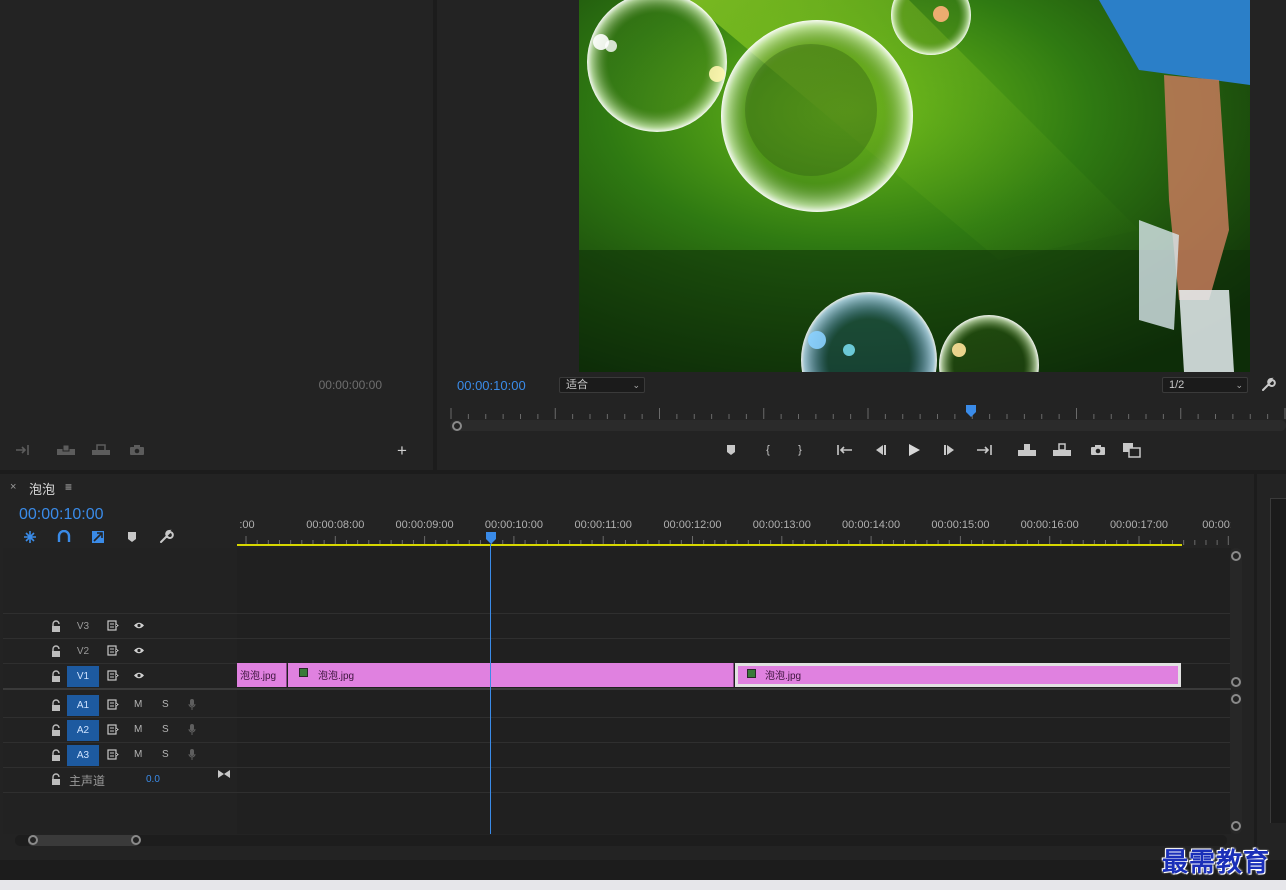  Describe the element at coordinates (224, 774) in the screenshot. I see `go-to-edit-point-icon` at that location.